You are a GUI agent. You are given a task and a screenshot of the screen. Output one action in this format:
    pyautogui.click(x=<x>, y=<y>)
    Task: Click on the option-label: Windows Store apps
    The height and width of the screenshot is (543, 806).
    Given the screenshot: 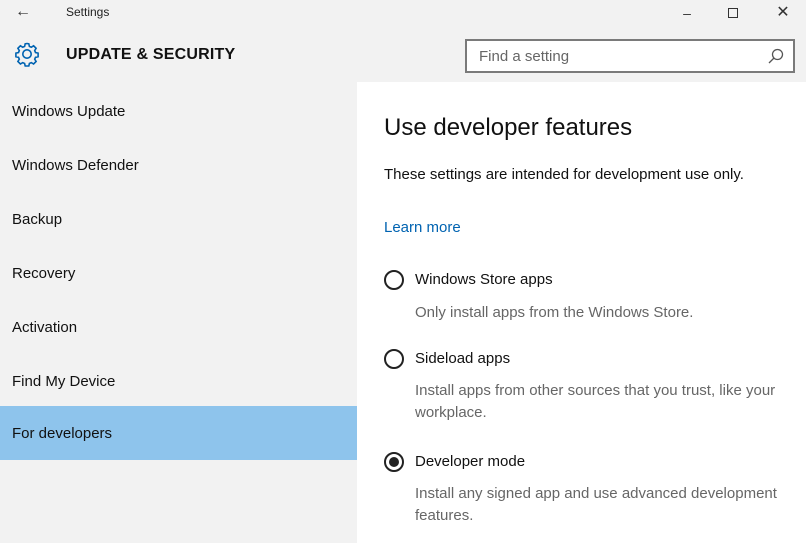 What is the action you would take?
    pyautogui.click(x=484, y=279)
    